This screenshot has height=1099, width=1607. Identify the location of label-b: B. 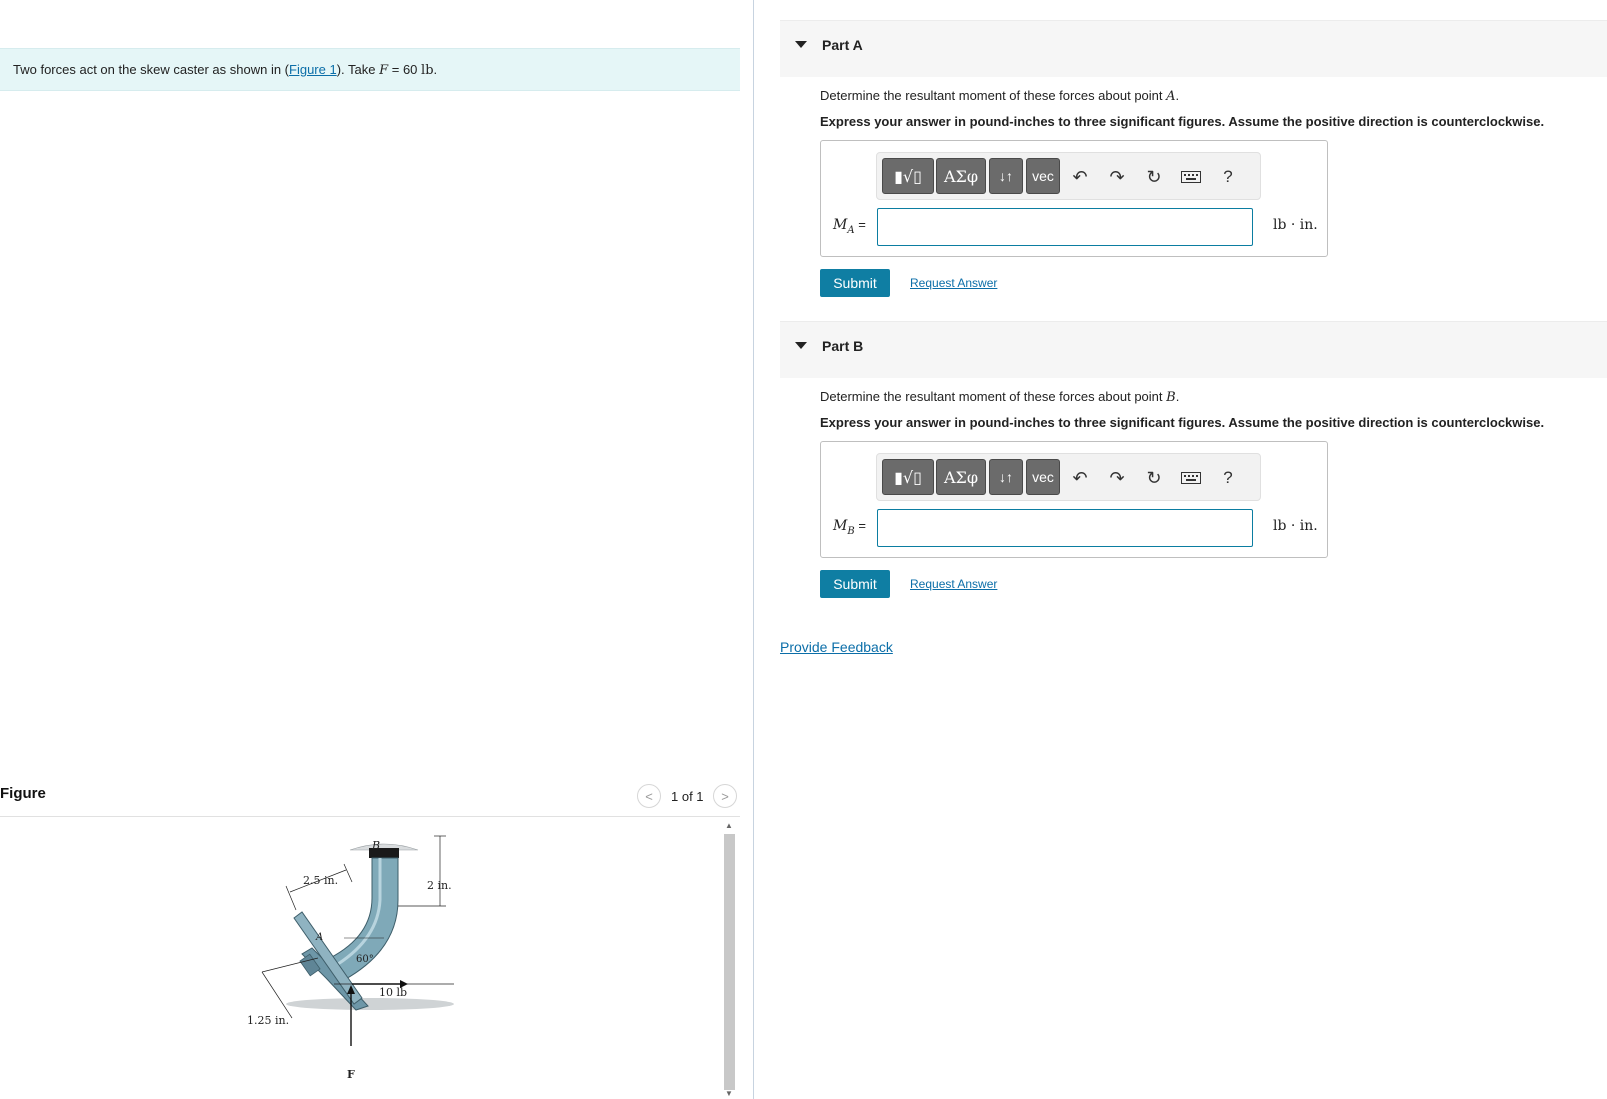
(375, 845).